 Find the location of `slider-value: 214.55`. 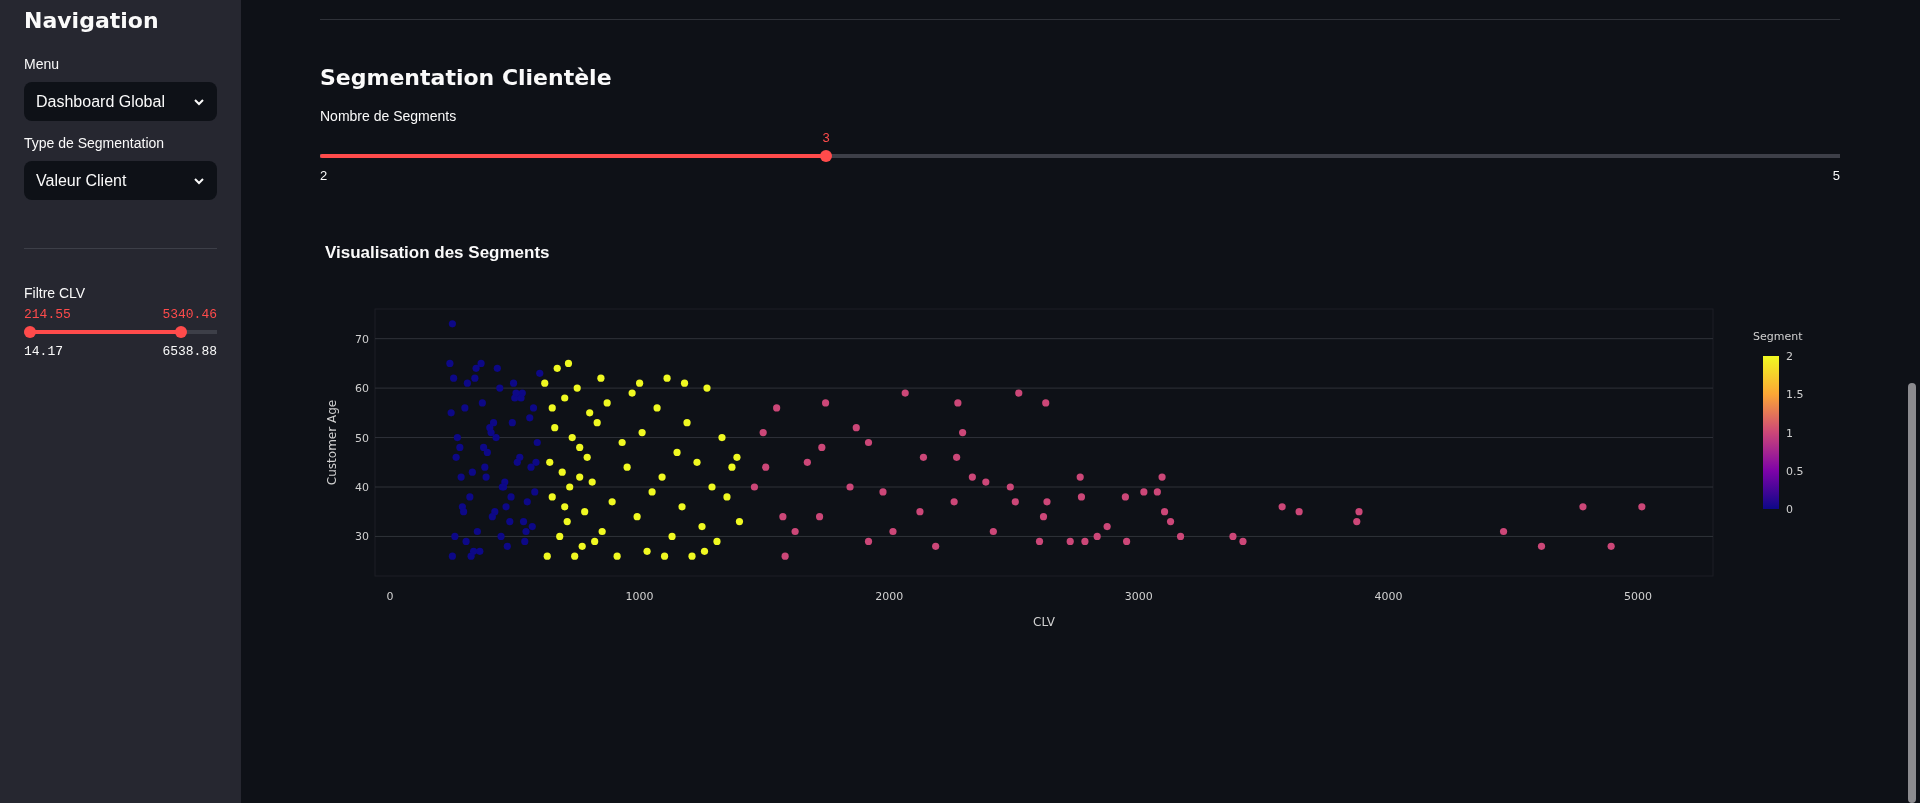

slider-value: 214.55 is located at coordinates (47, 314).